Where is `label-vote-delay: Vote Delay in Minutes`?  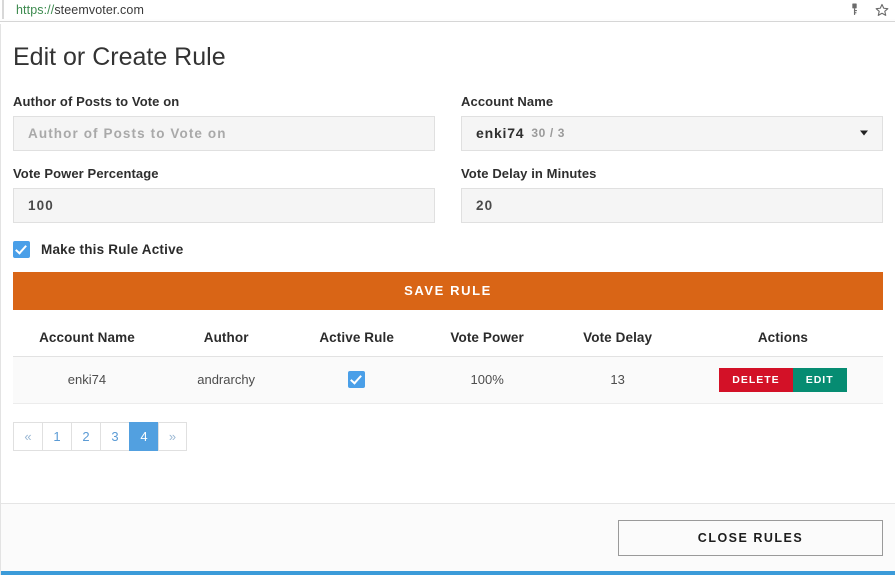 label-vote-delay: Vote Delay in Minutes is located at coordinates (529, 173).